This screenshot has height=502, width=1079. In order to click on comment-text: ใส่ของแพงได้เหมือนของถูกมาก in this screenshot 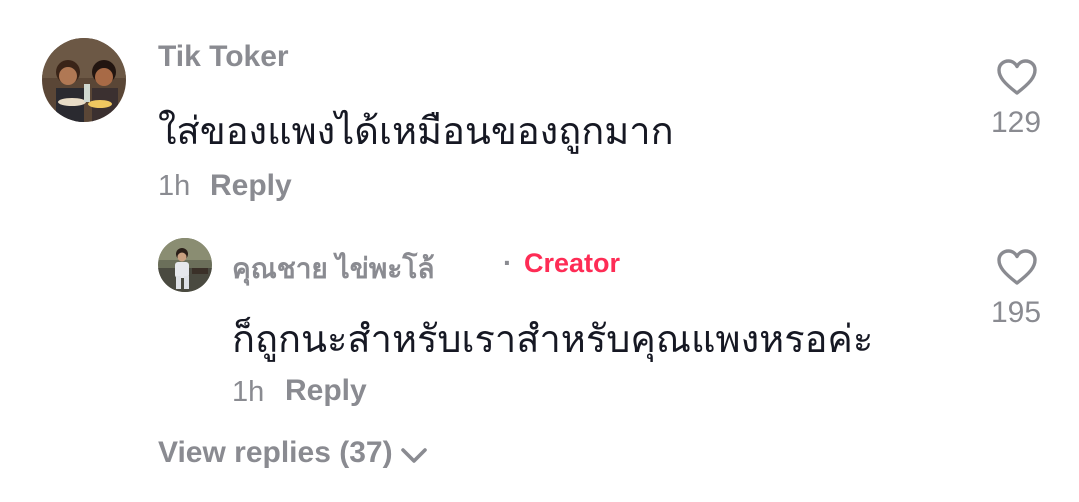, I will do `click(416, 131)`.